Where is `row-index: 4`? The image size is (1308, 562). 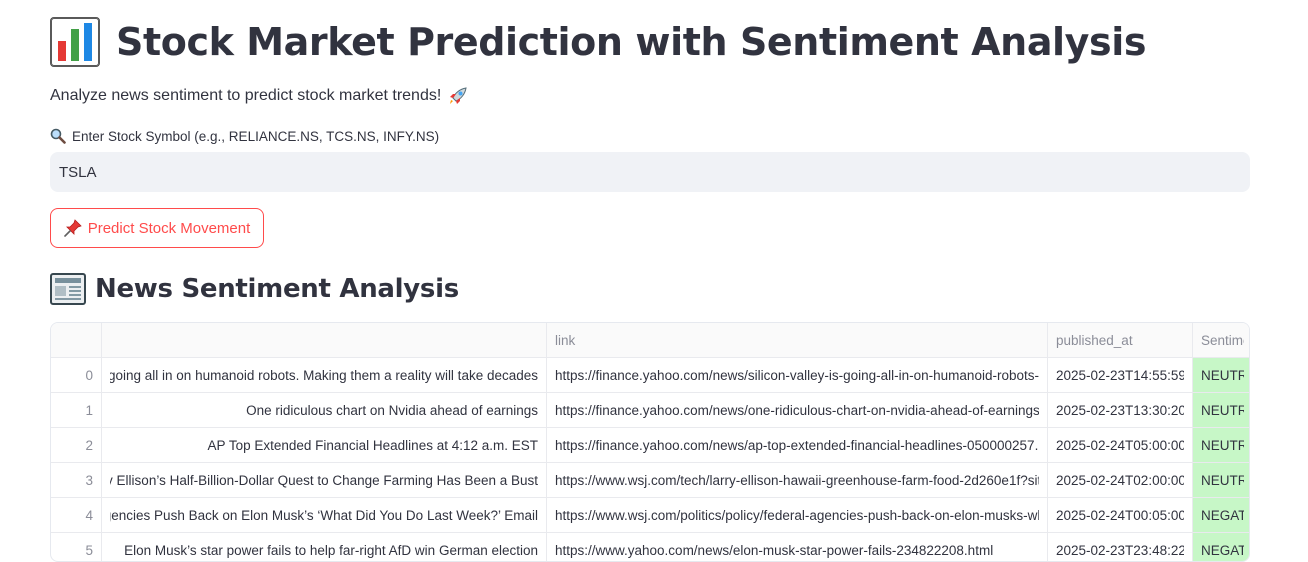
row-index: 4 is located at coordinates (76, 515).